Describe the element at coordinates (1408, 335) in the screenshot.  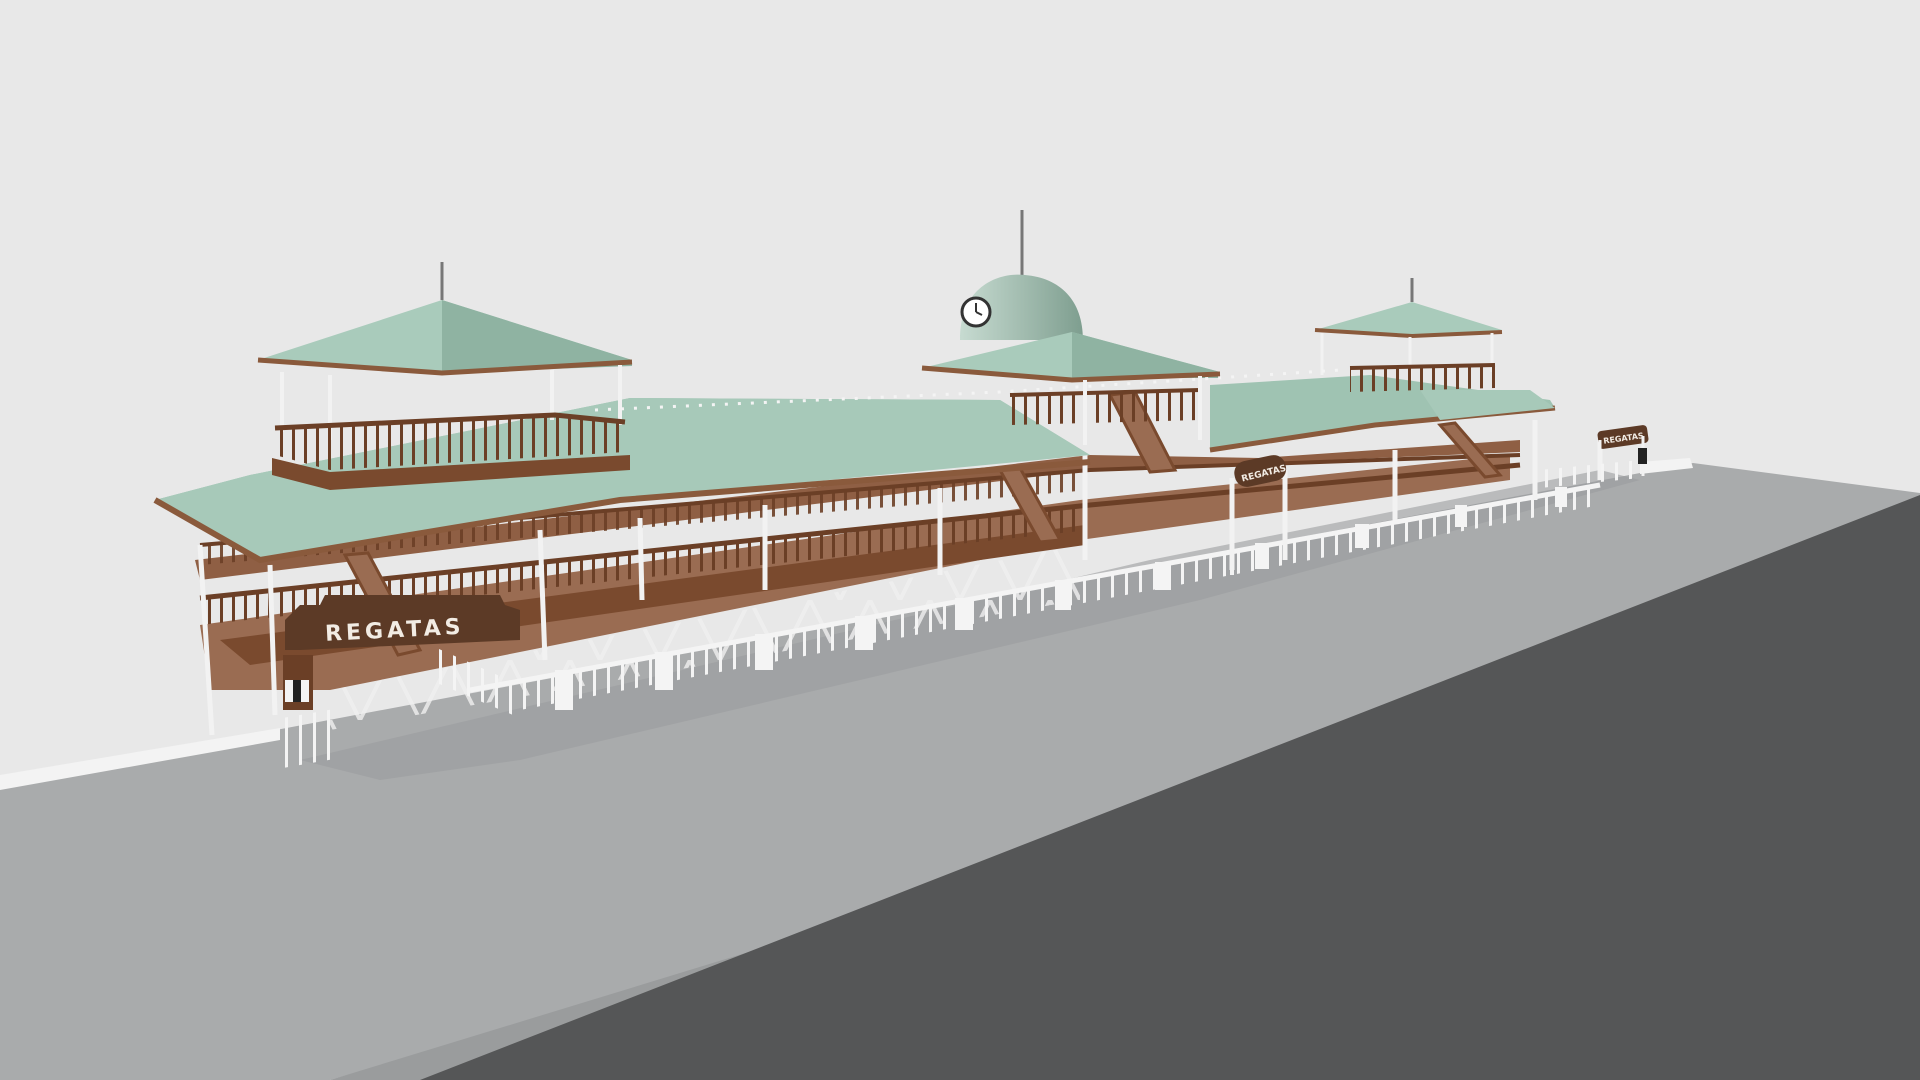
I see `right-pavilion` at that location.